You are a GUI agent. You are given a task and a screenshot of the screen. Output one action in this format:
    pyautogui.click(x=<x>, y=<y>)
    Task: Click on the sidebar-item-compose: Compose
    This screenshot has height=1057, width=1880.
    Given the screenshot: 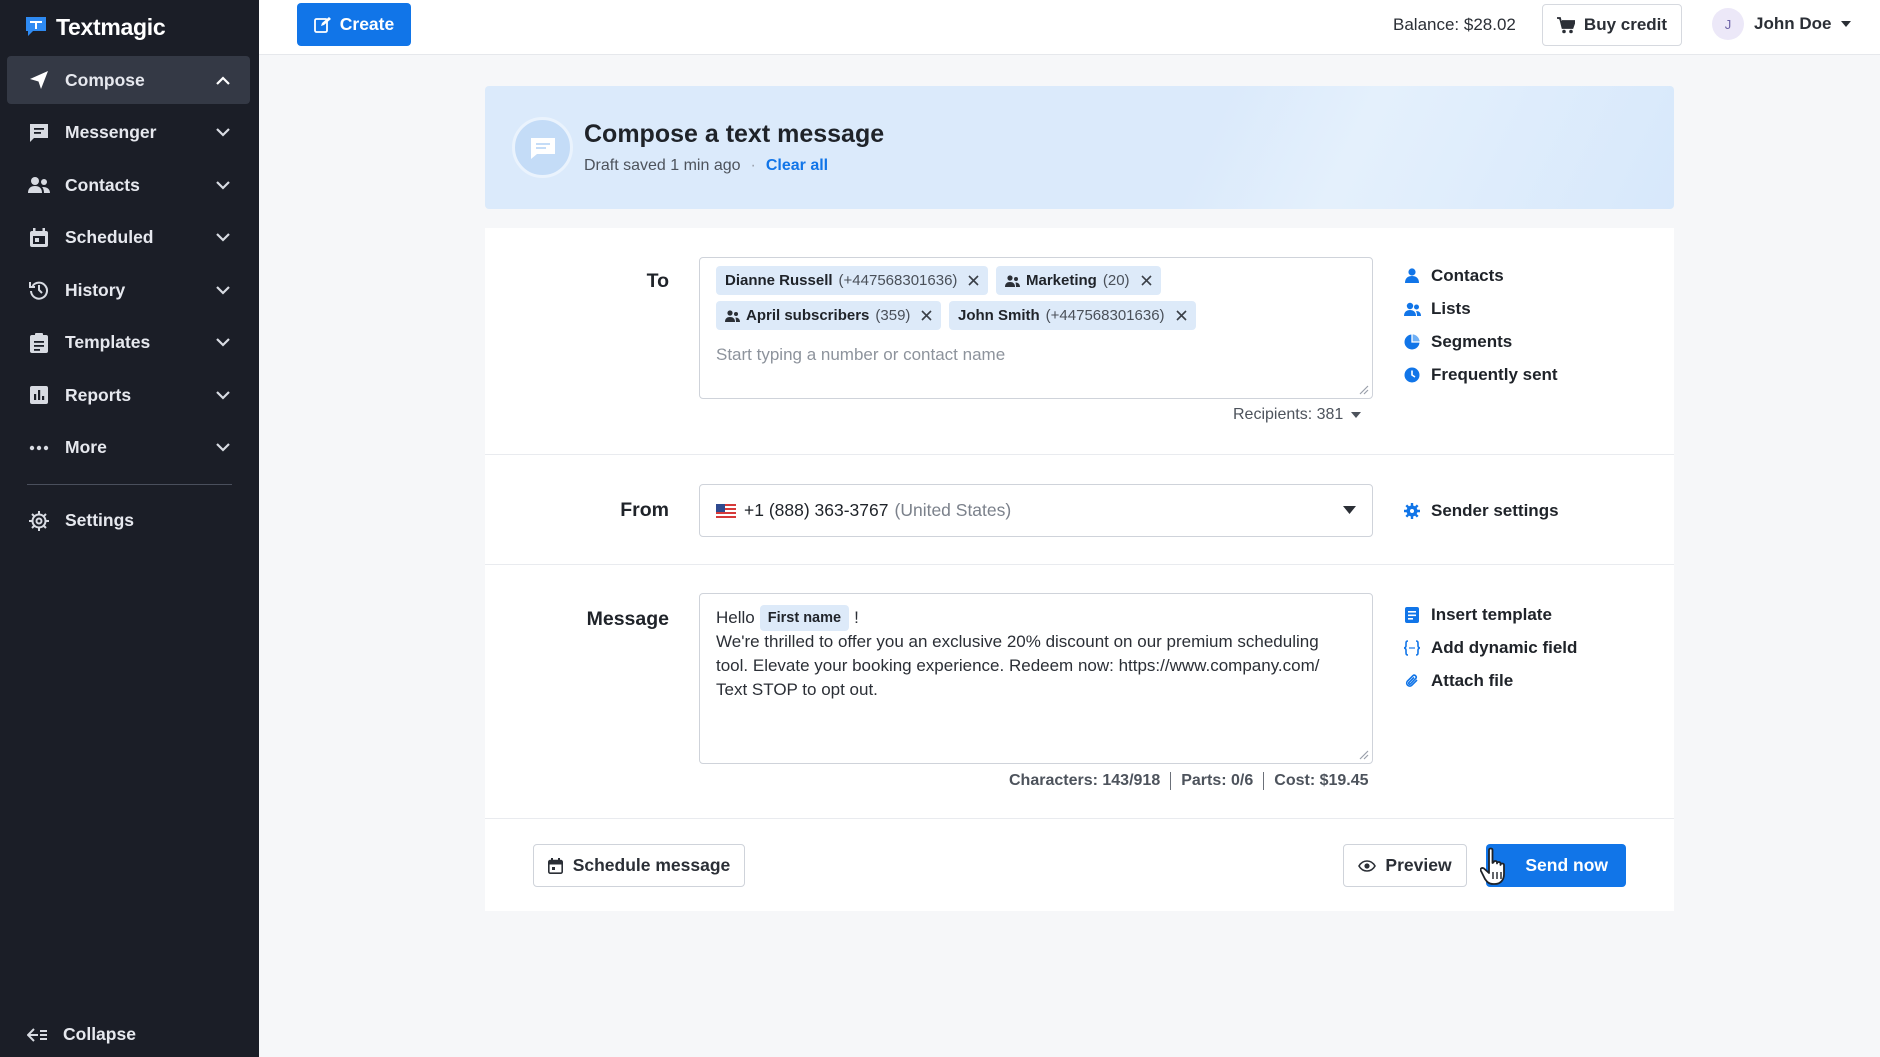 What is the action you would take?
    pyautogui.click(x=128, y=80)
    